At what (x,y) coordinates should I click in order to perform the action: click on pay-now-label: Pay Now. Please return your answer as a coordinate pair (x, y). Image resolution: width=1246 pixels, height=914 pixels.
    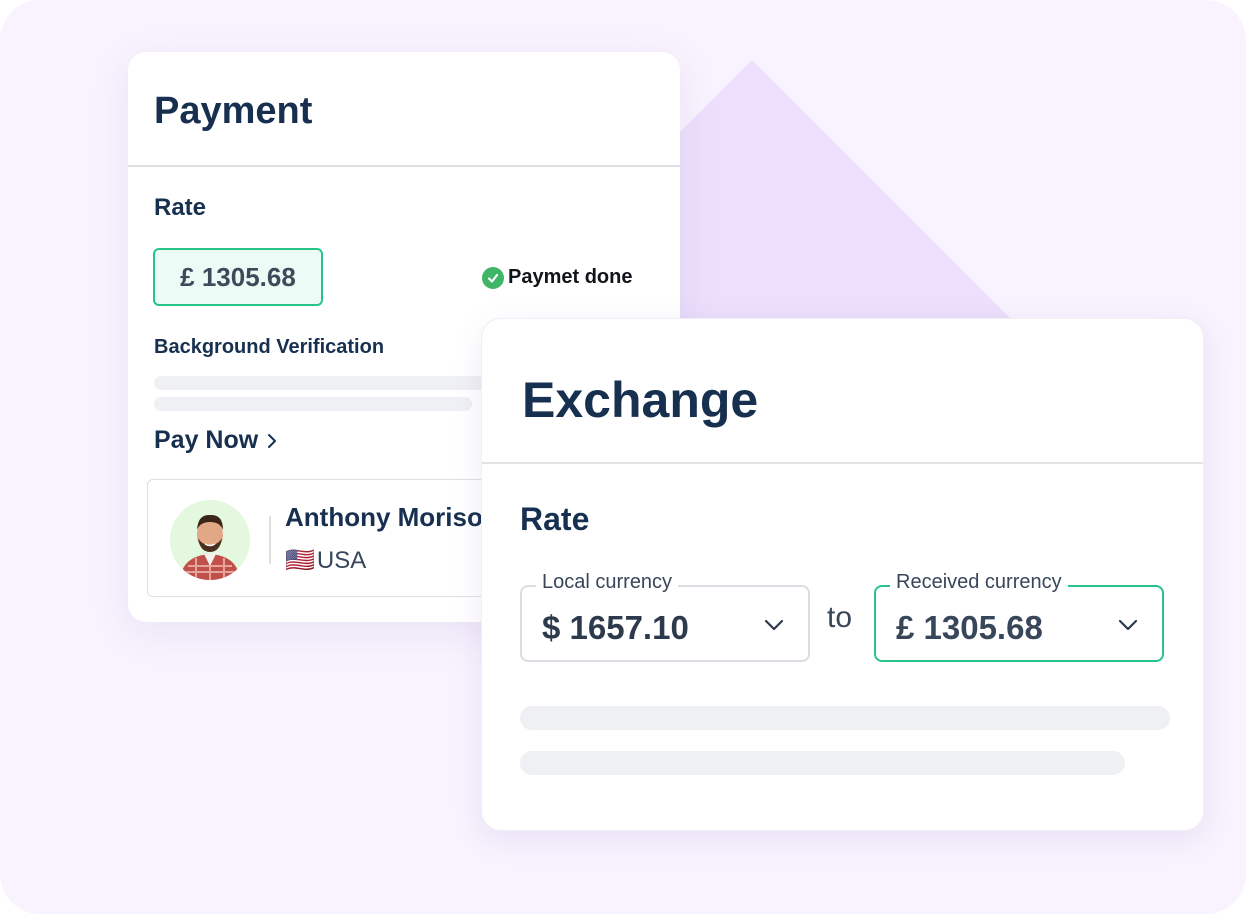
    Looking at the image, I should click on (206, 440).